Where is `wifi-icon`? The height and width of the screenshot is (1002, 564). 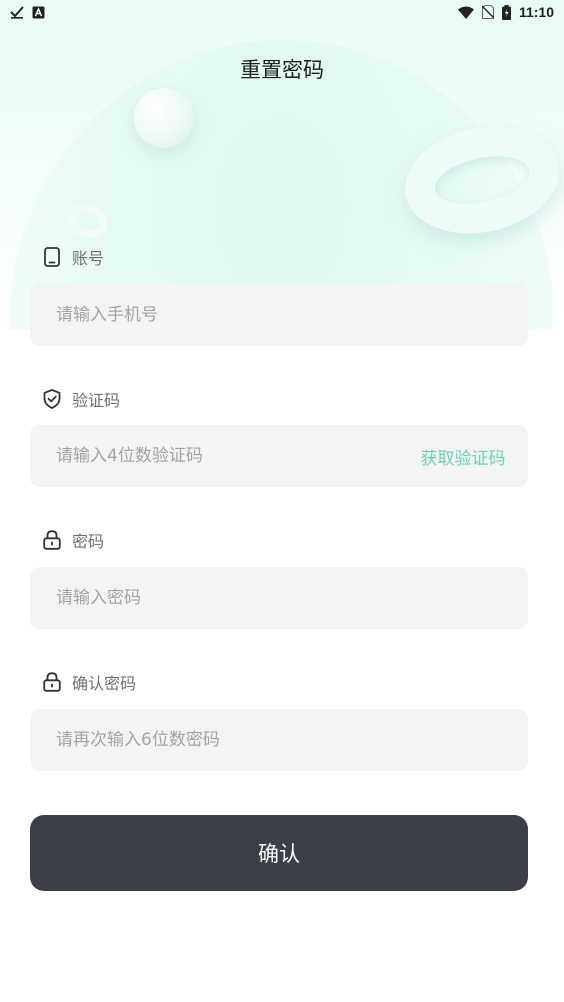 wifi-icon is located at coordinates (465, 12).